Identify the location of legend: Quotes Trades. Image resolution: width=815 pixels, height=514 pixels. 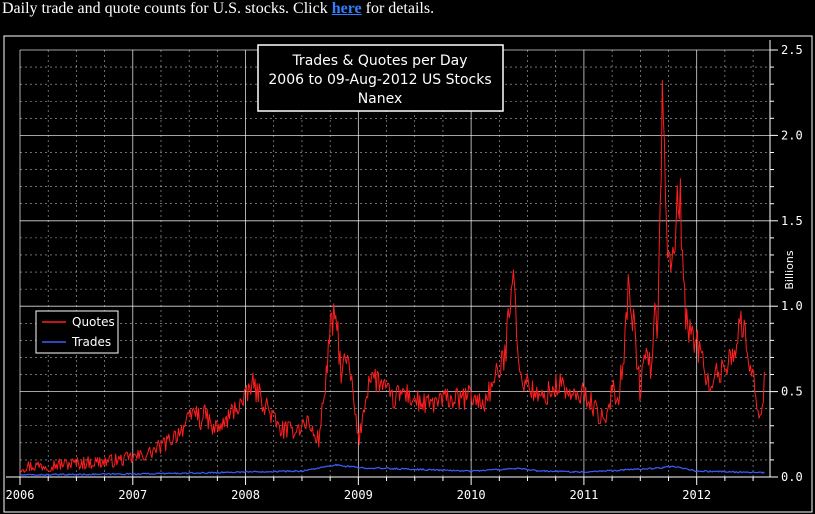
(77, 332).